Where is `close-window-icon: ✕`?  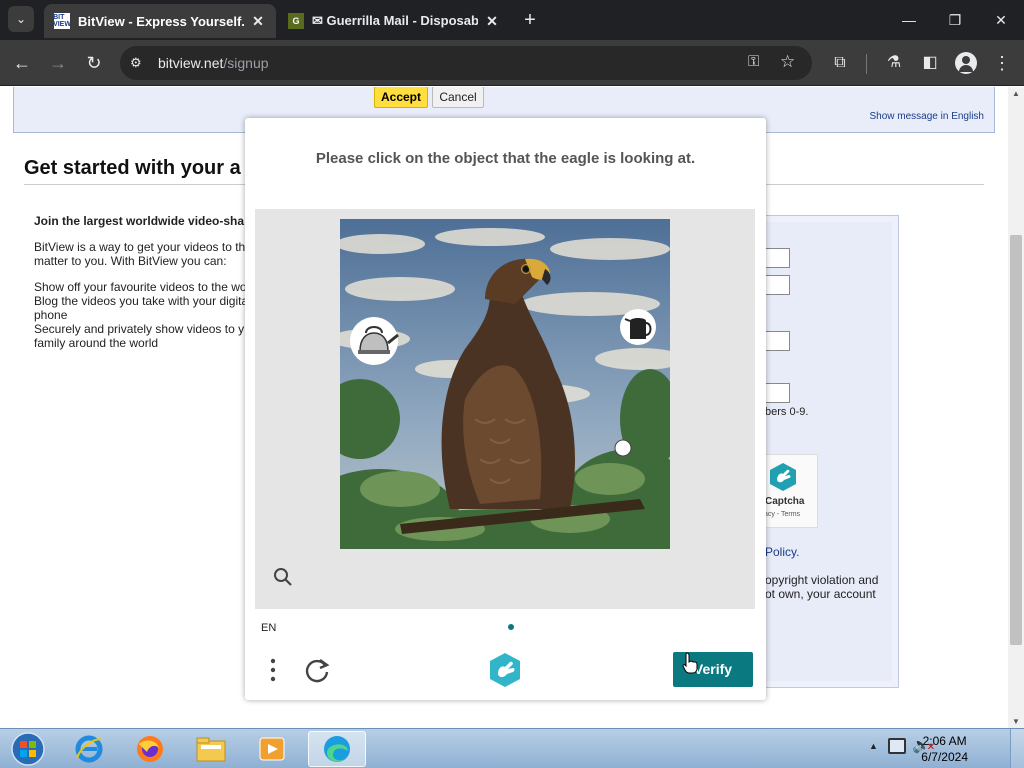 close-window-icon: ✕ is located at coordinates (1001, 20).